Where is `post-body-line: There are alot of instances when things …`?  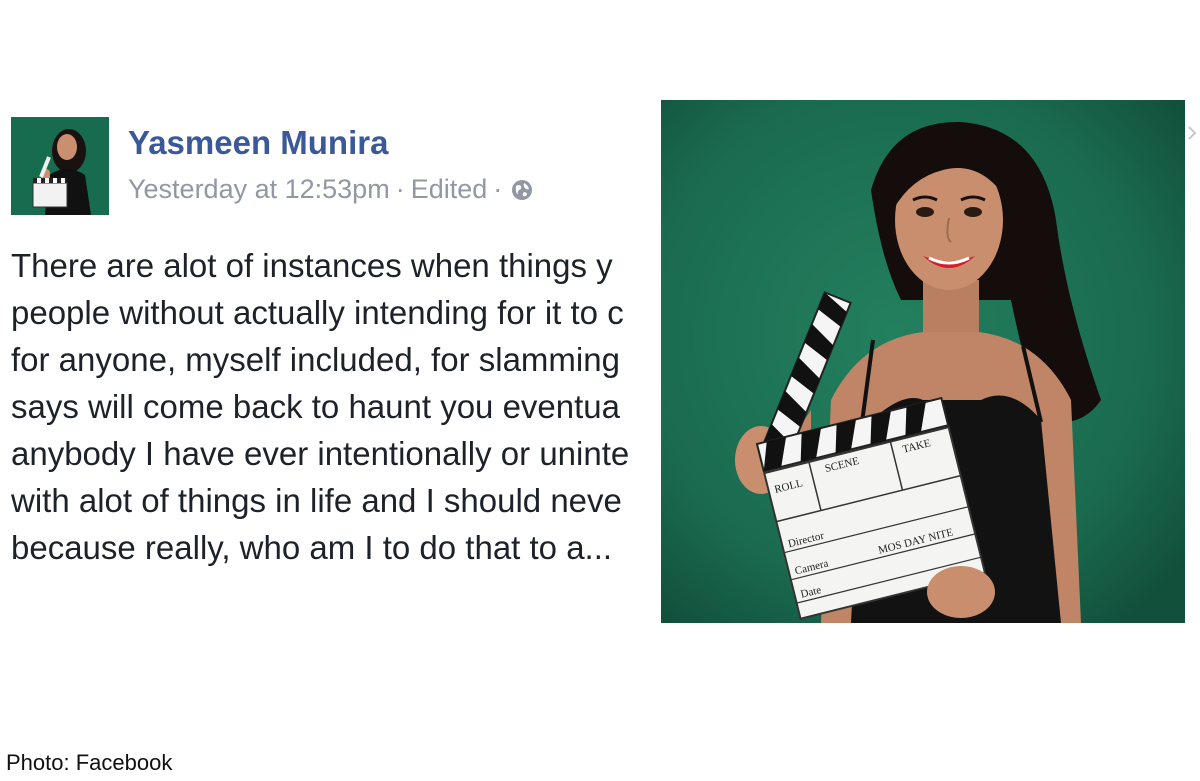 post-body-line: There are alot of instances when things … is located at coordinates (312, 265).